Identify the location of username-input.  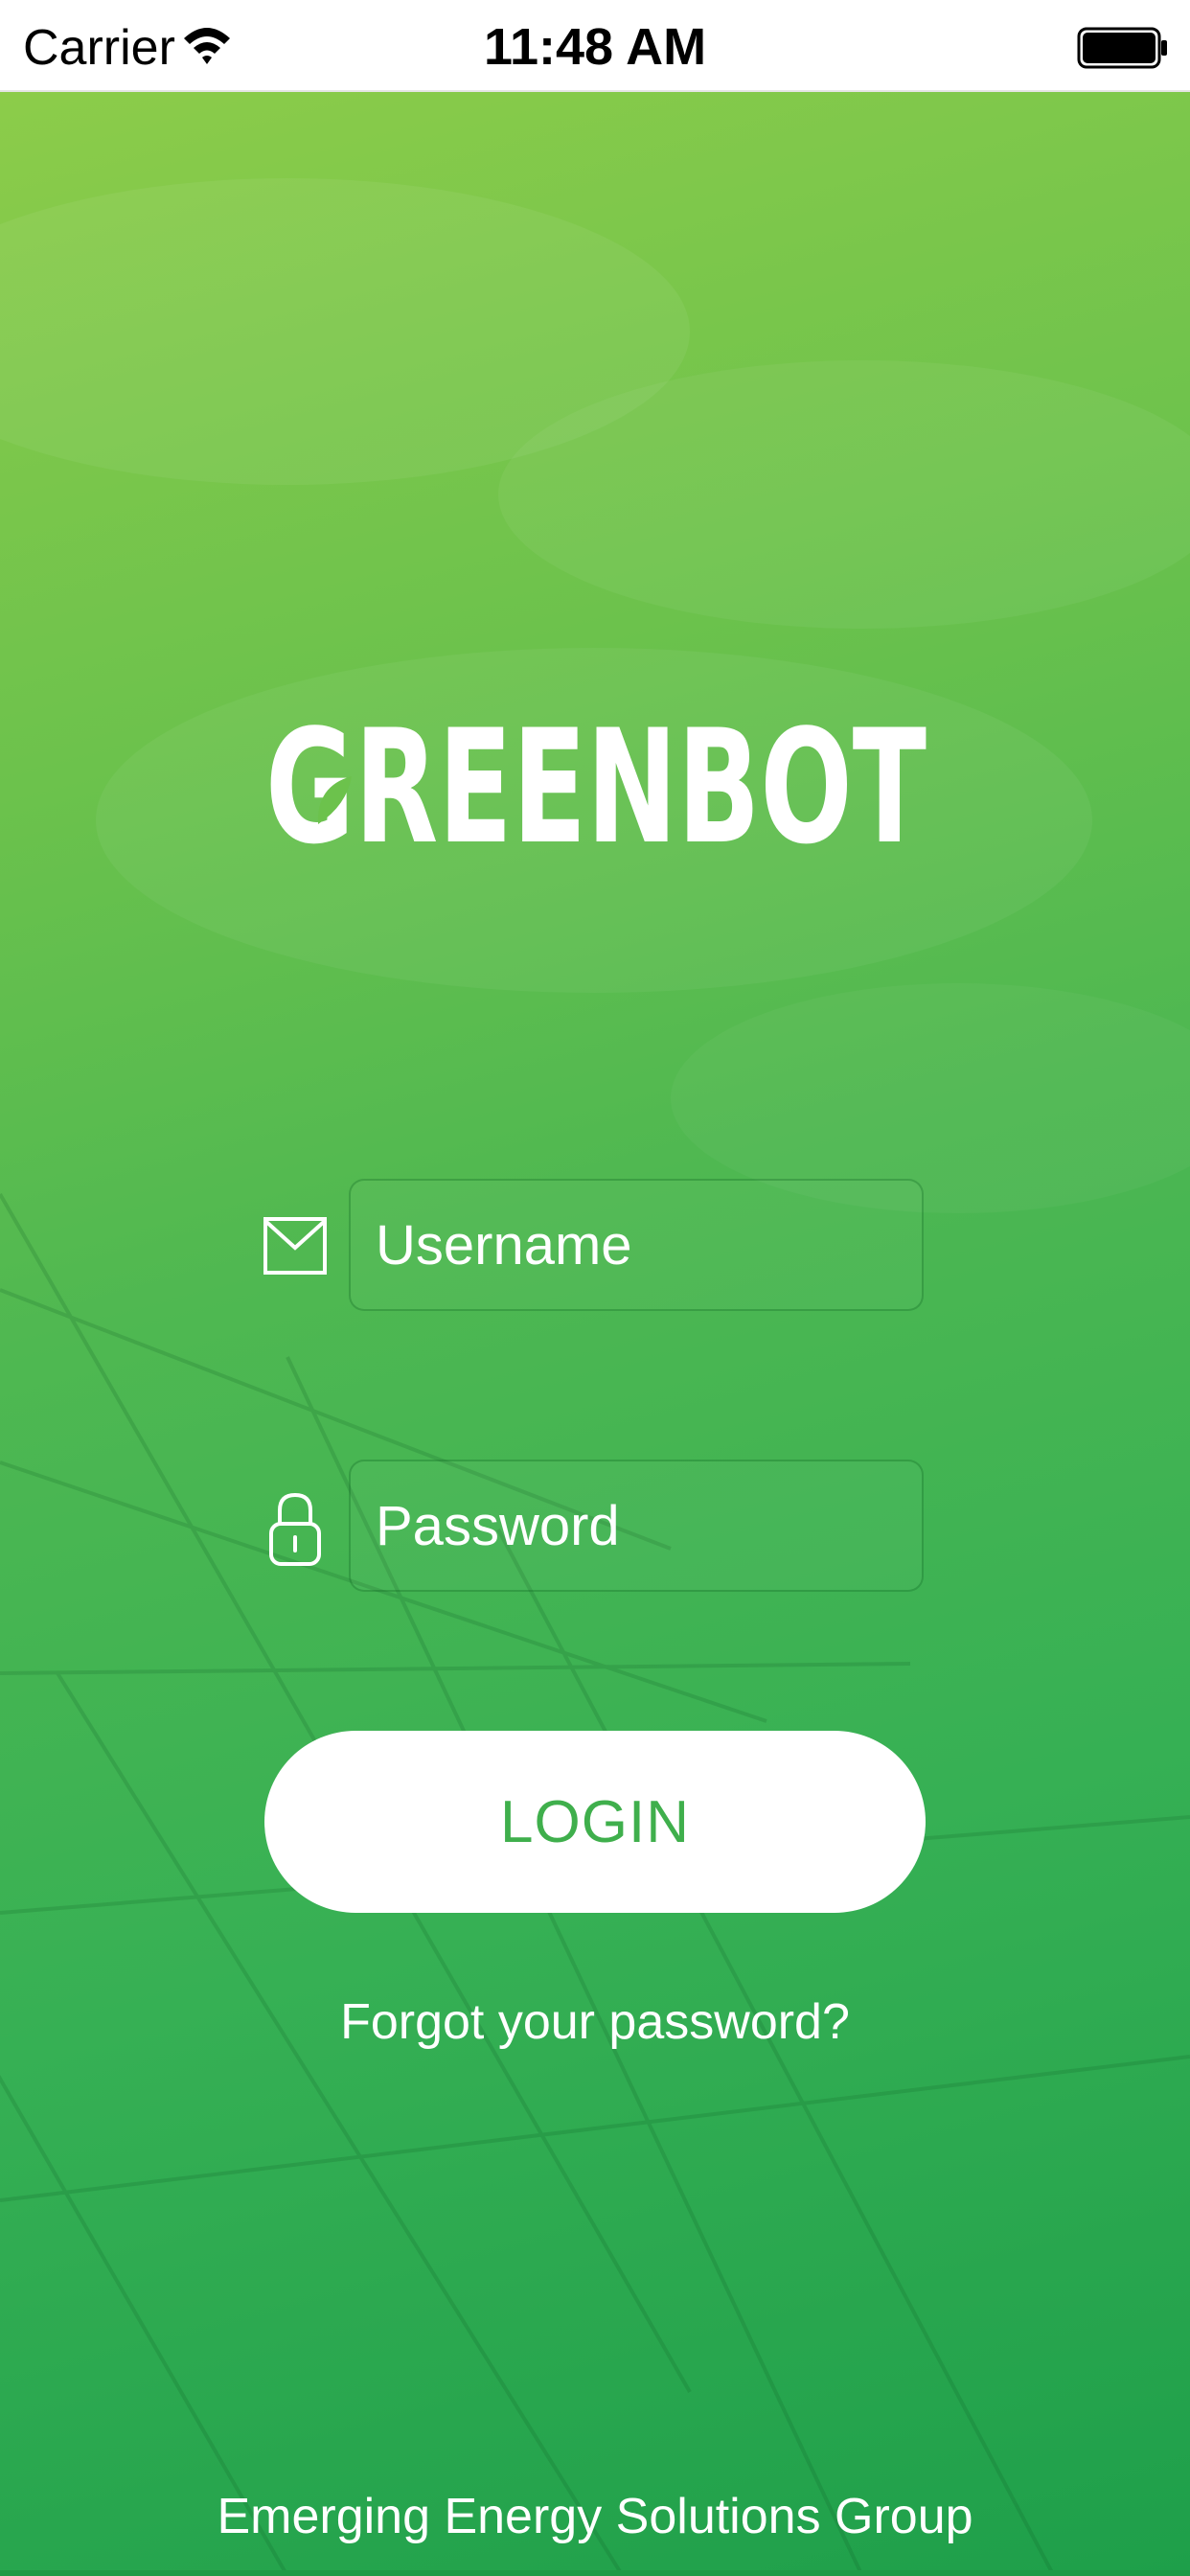
(637, 1245).